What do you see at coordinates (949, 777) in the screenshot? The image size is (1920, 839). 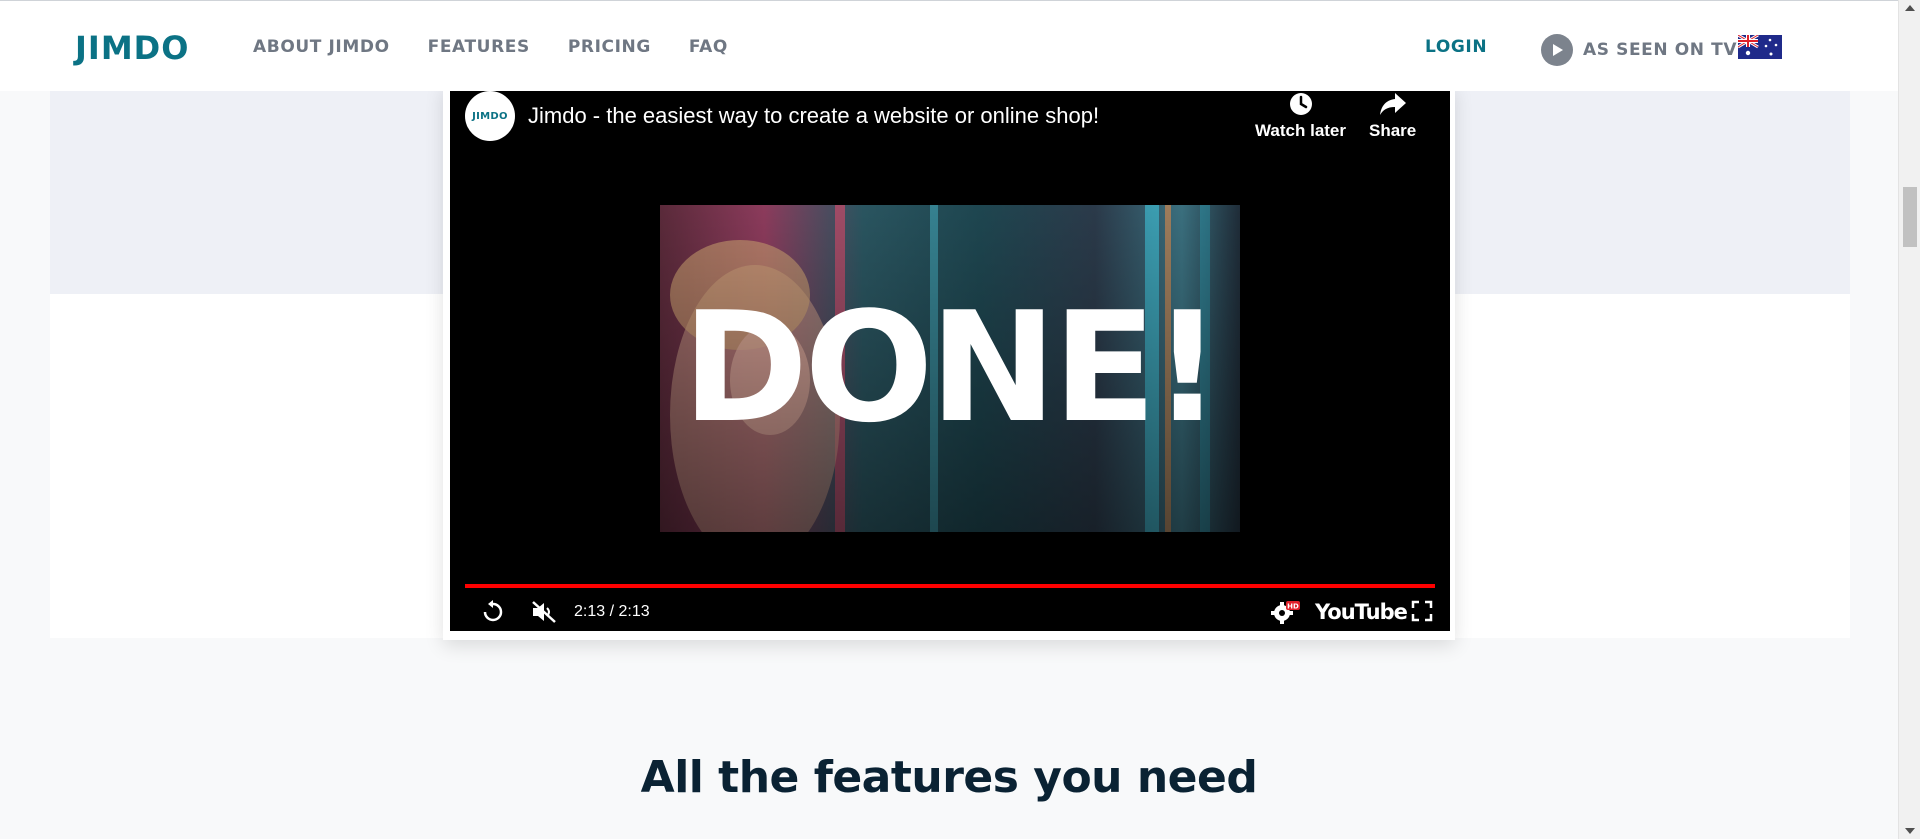 I see `features-heading: All the features you need` at bounding box center [949, 777].